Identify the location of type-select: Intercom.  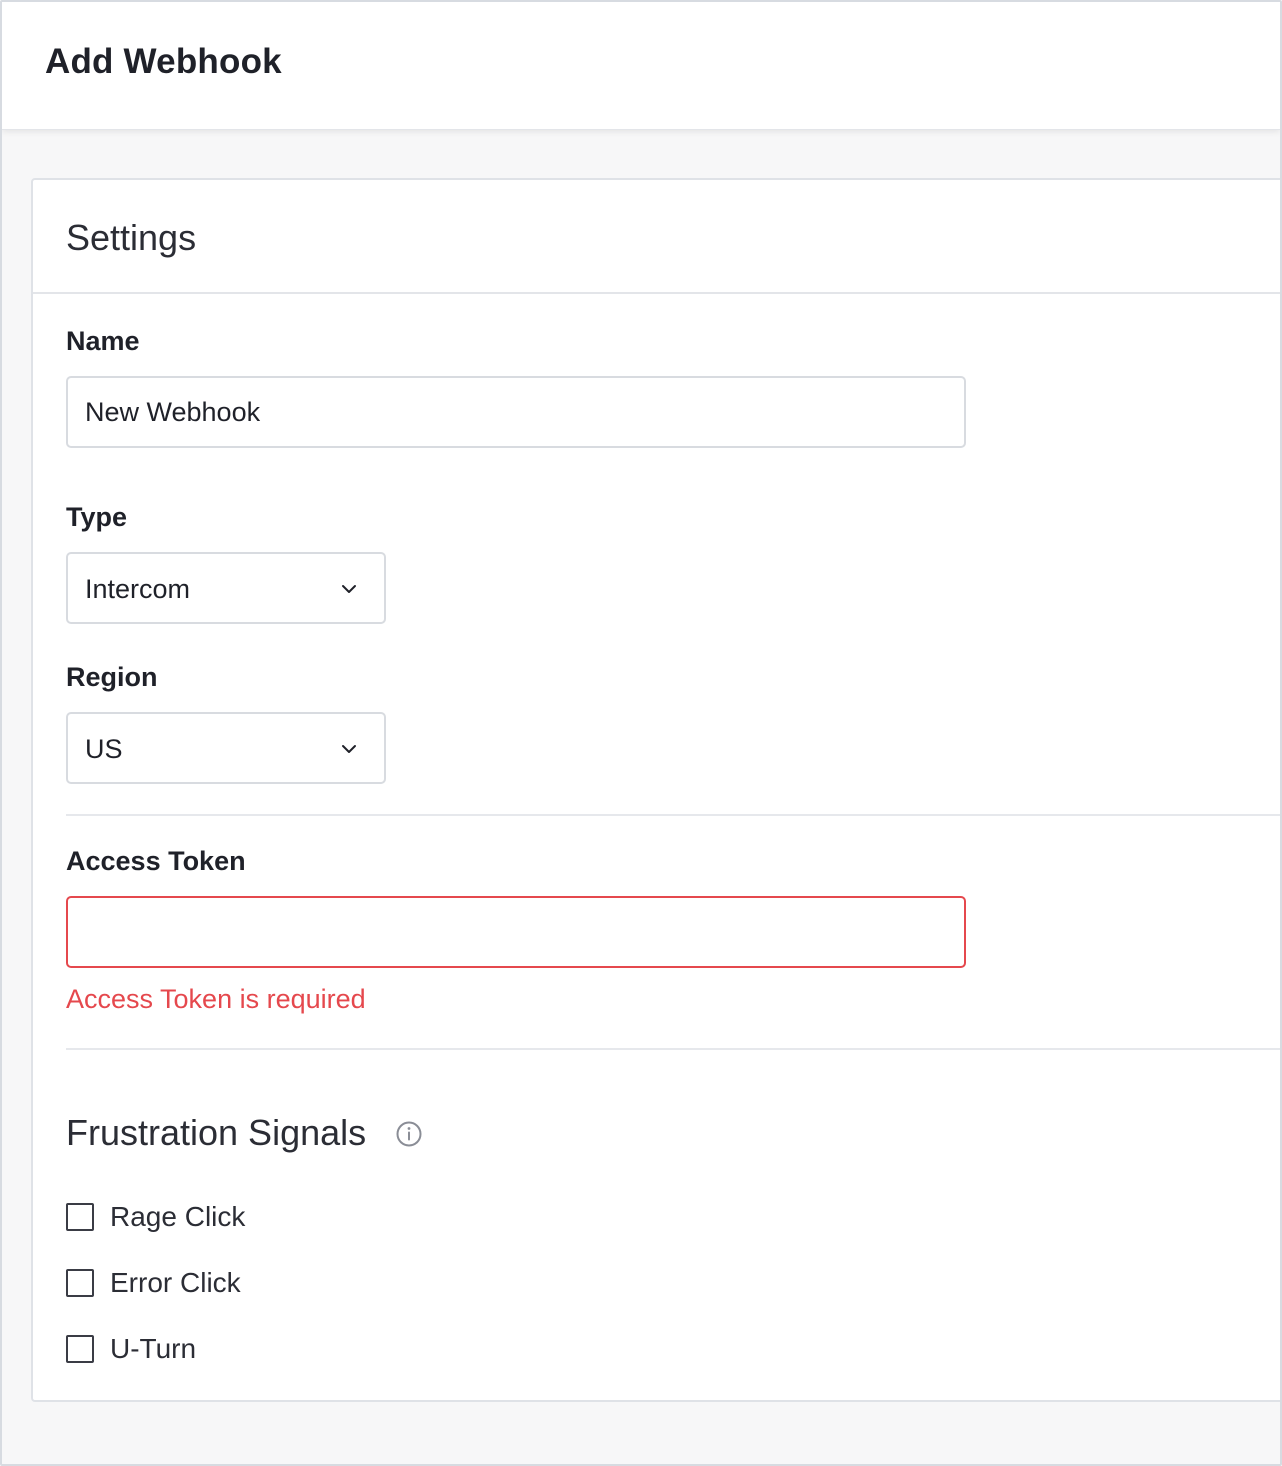
(226, 588).